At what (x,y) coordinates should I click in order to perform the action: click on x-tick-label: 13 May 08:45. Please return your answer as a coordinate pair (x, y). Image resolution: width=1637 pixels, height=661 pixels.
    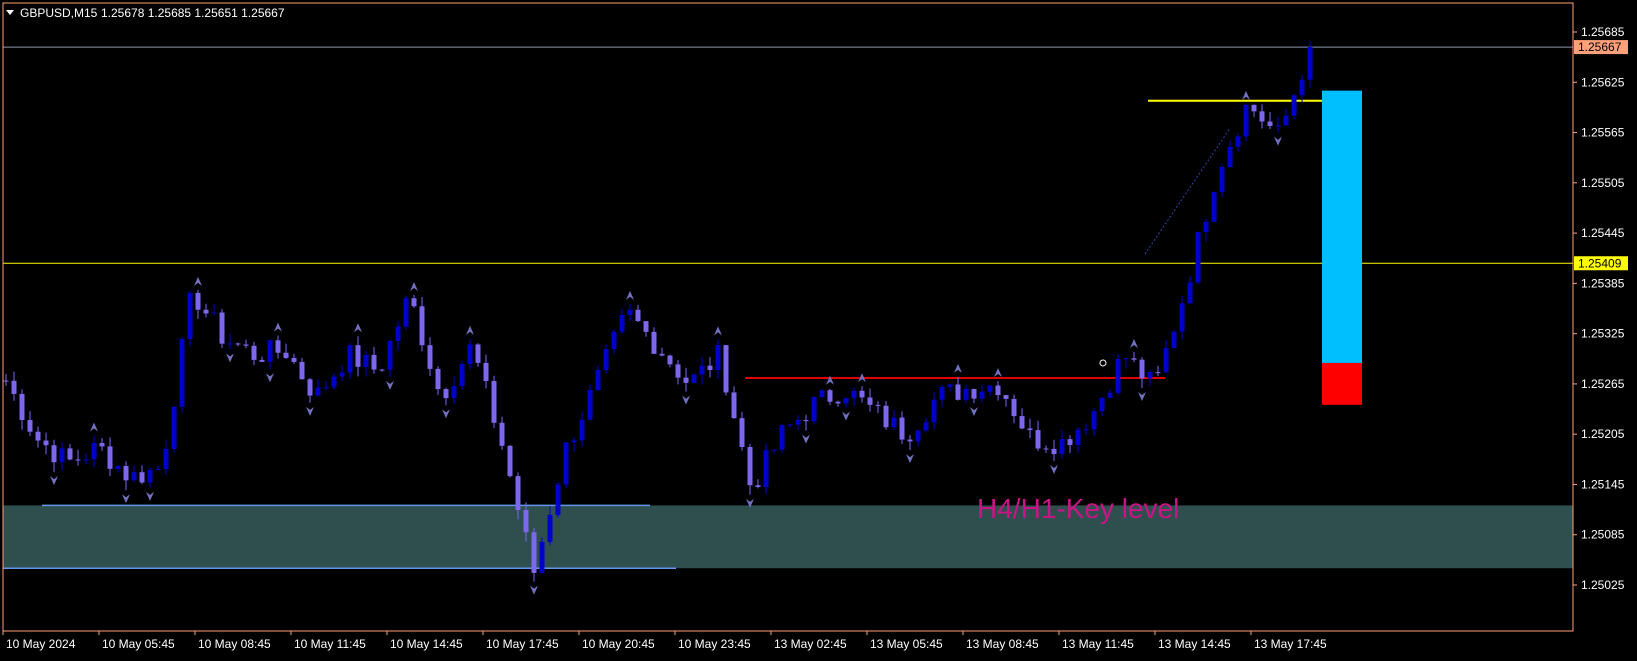
    Looking at the image, I should click on (1002, 644).